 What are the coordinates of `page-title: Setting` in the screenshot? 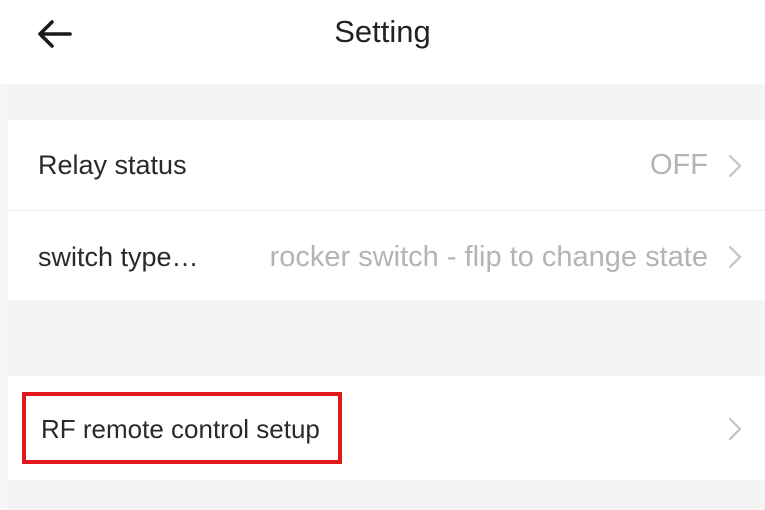 It's located at (382, 31).